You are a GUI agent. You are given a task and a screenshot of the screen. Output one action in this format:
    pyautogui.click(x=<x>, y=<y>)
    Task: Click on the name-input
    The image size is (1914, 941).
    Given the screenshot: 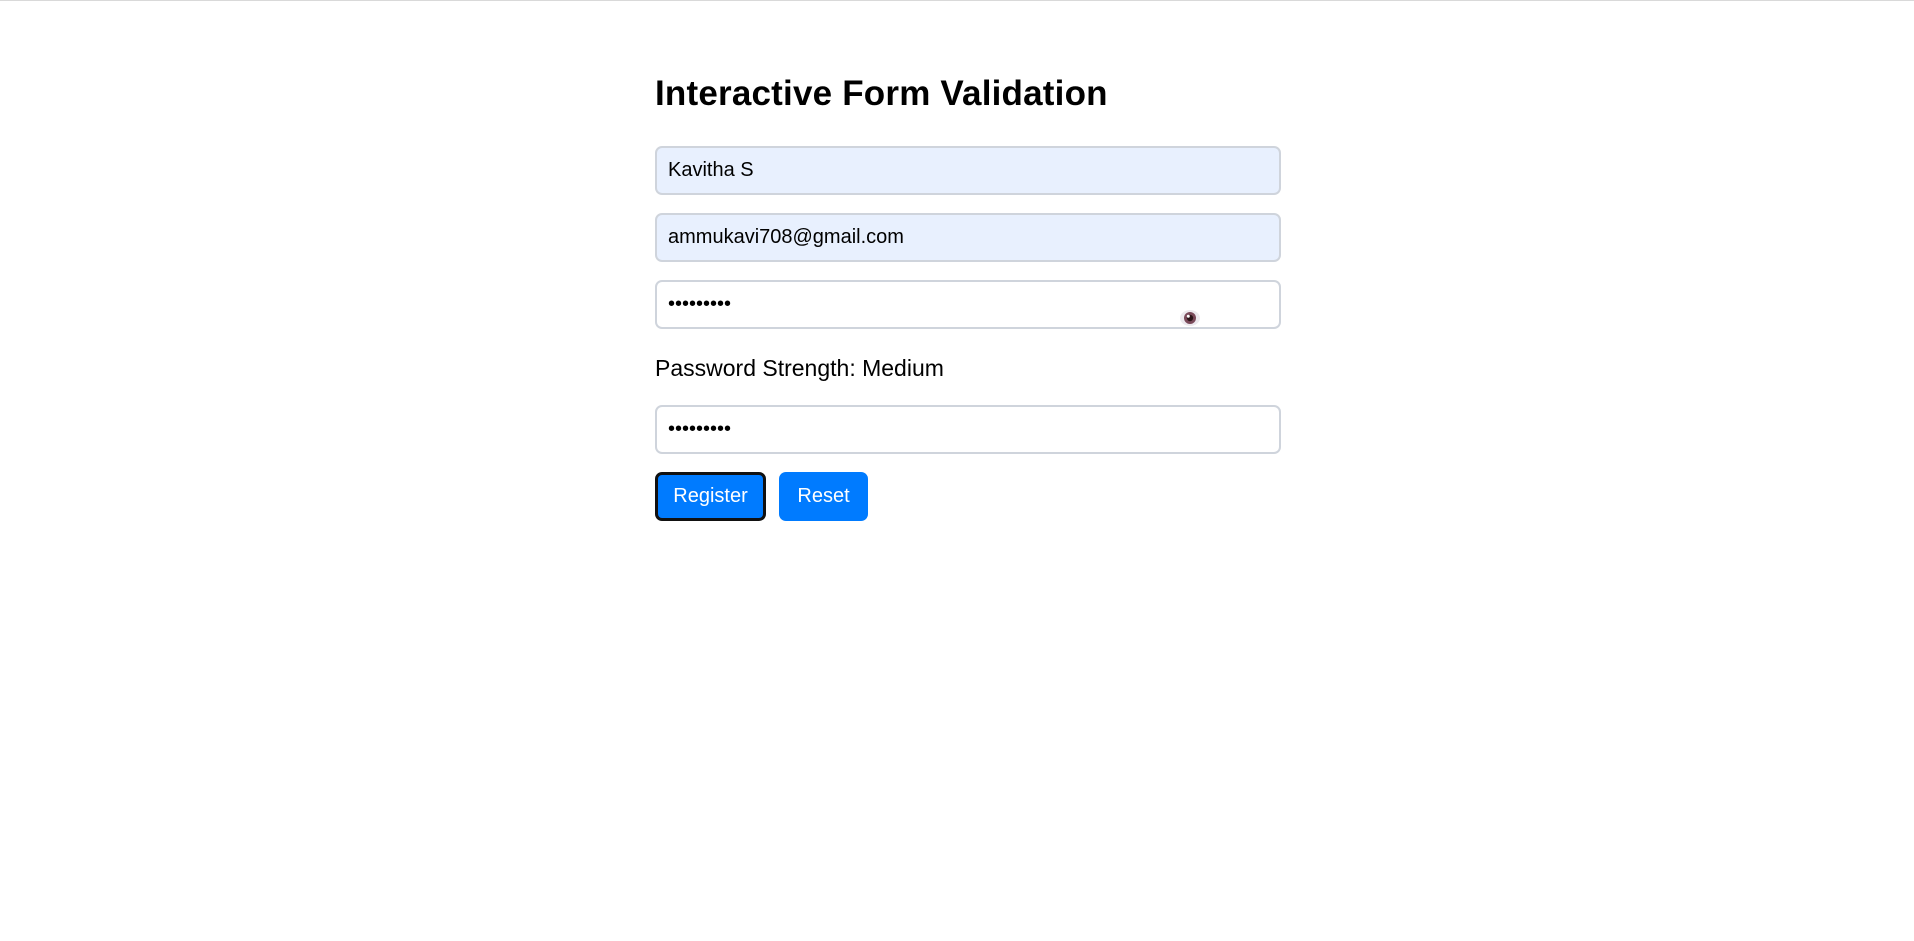 What is the action you would take?
    pyautogui.click(x=968, y=170)
    